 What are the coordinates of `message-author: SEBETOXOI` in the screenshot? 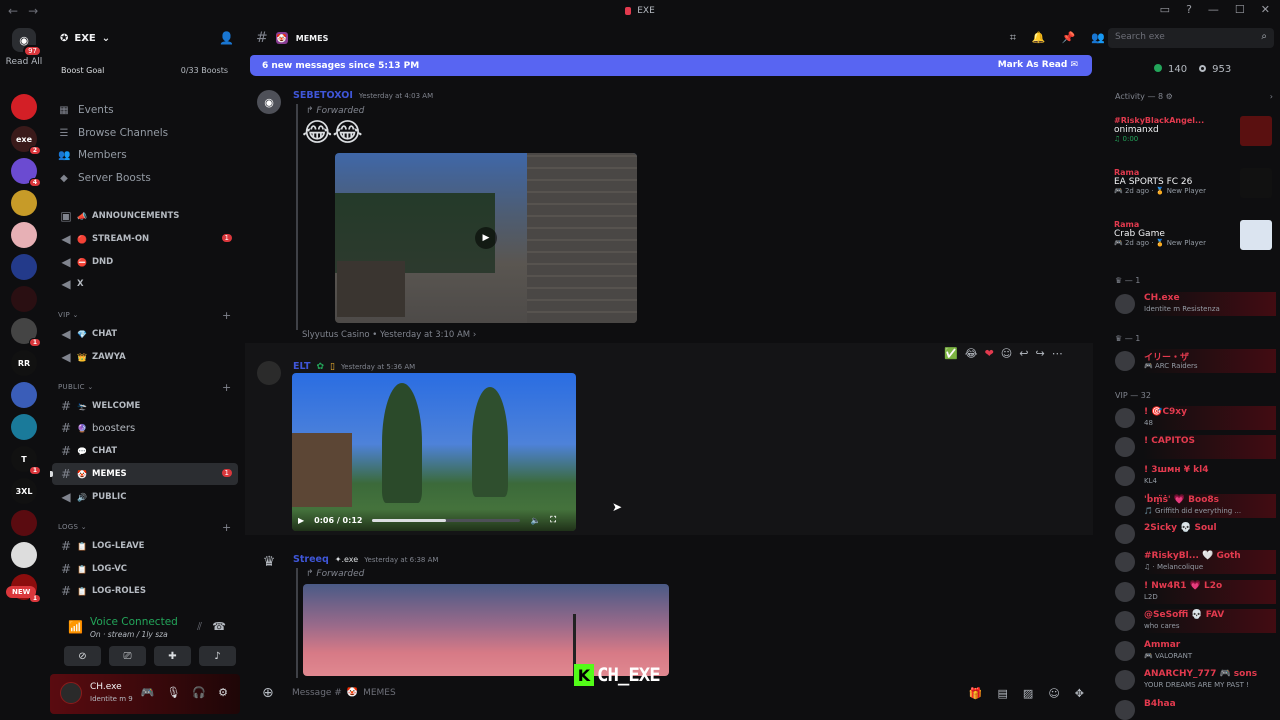 It's located at (323, 95).